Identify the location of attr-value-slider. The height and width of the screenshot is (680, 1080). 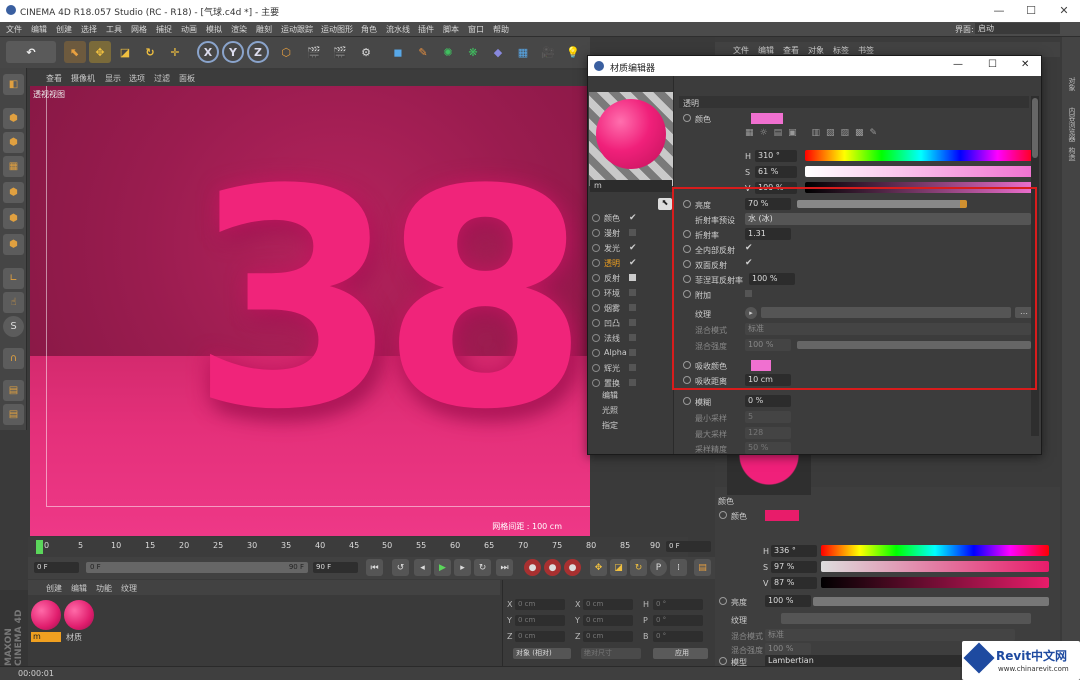
(935, 582).